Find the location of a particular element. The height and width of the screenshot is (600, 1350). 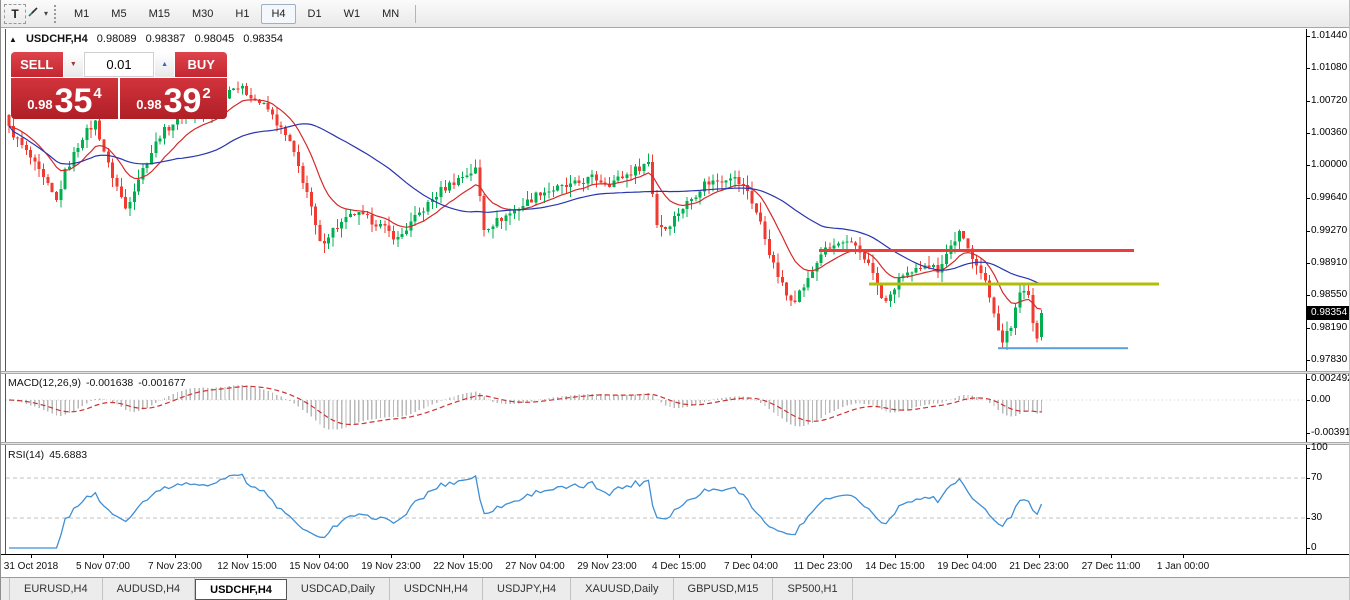

toolbar: T ▾ M1 M5 M15 M30 H1 H4 D1 W1 MN is located at coordinates (675, 14).